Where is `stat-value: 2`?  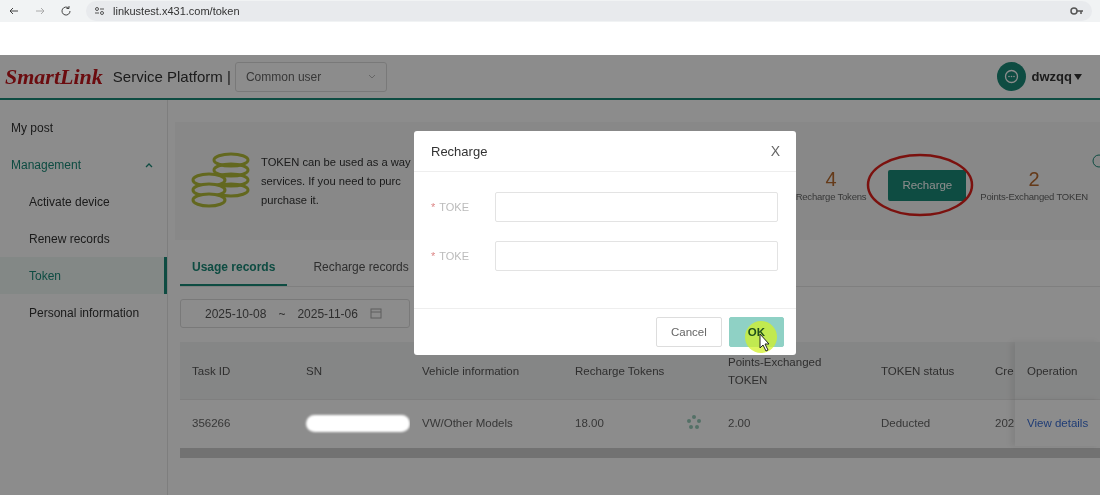 stat-value: 2 is located at coordinates (1034, 179).